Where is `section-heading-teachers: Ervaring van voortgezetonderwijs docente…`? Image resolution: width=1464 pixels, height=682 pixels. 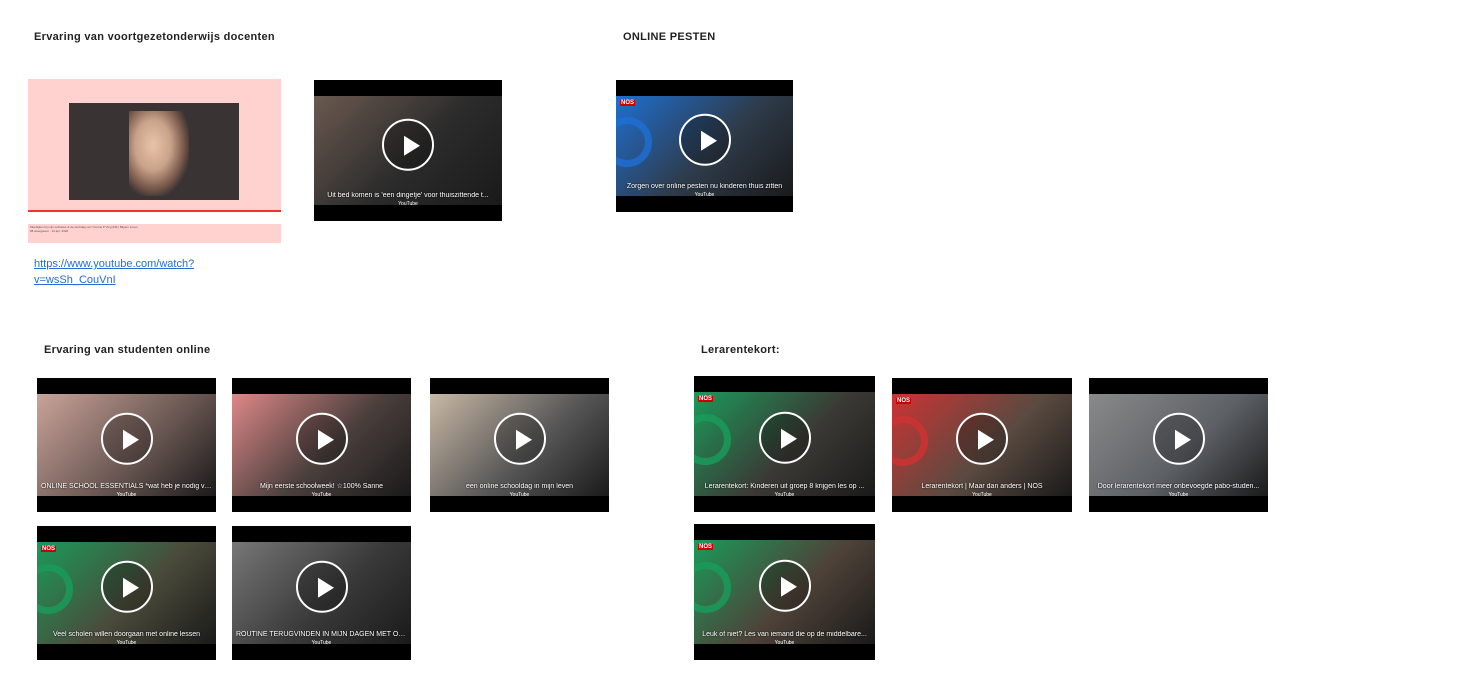 section-heading-teachers: Ervaring van voortgezetonderwijs docente… is located at coordinates (154, 37).